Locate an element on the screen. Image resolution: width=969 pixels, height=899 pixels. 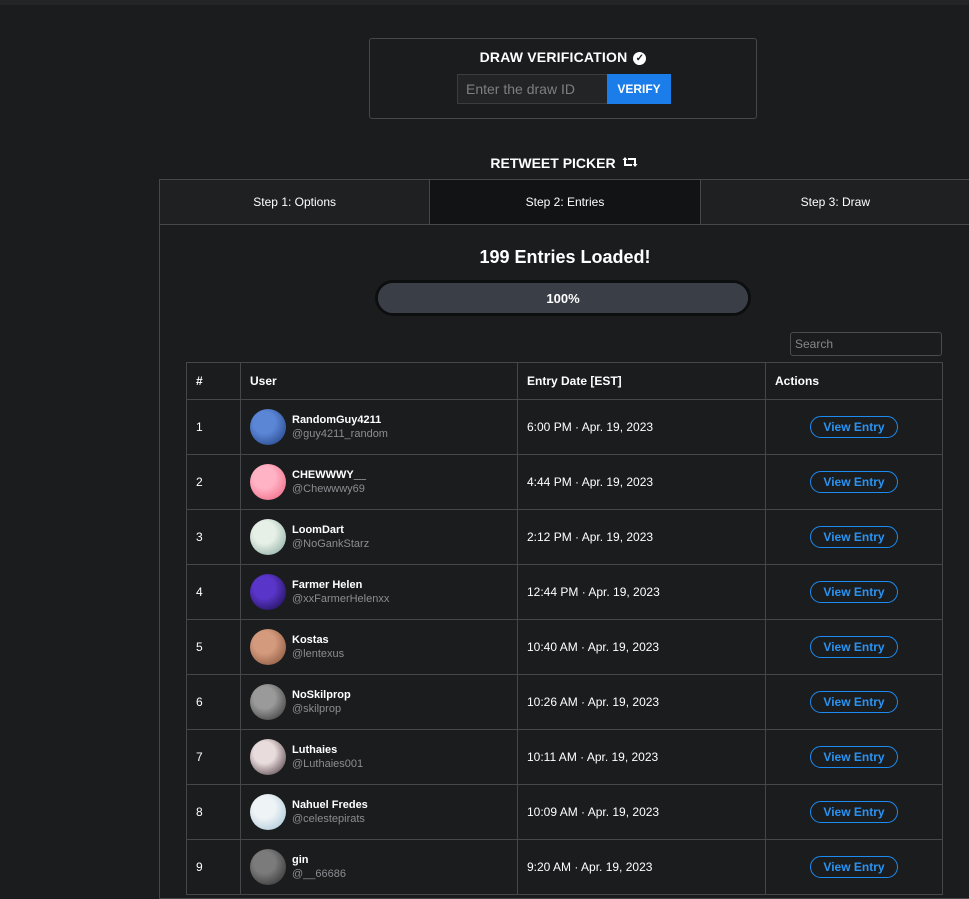
entries-loaded-text: 199 Entries Loaded! is located at coordinates (565, 257).